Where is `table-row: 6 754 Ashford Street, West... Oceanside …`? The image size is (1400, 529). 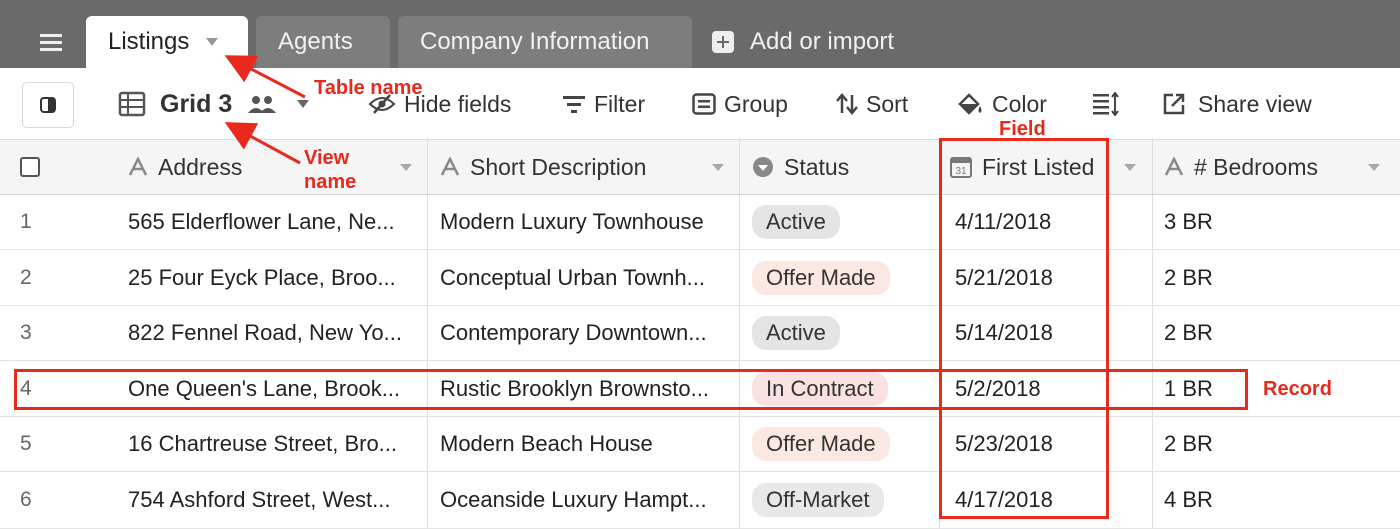
table-row: 6 754 Ashford Street, West... Oceanside … is located at coordinates (700, 500).